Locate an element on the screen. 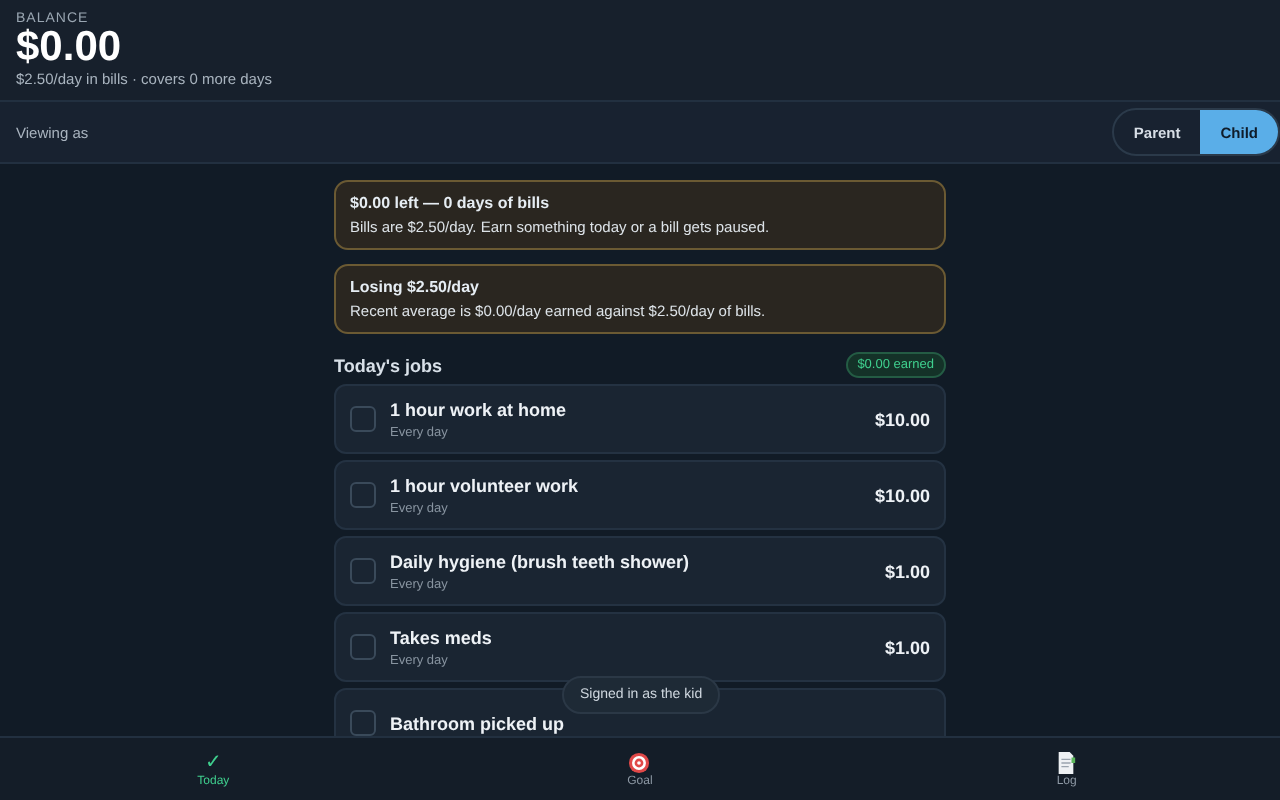 The width and height of the screenshot is (1280, 800). warning-title: $0.00 left — 0 days of bills is located at coordinates (451, 203).